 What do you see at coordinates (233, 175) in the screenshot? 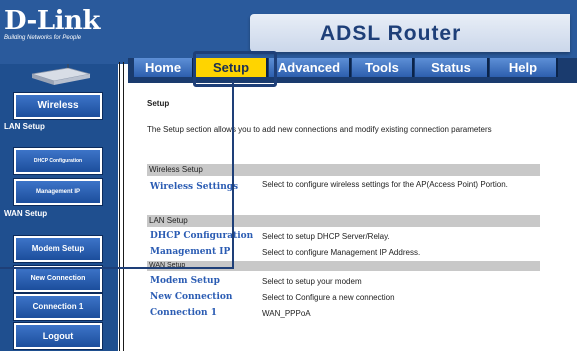
I see `callout-line-vertical` at bounding box center [233, 175].